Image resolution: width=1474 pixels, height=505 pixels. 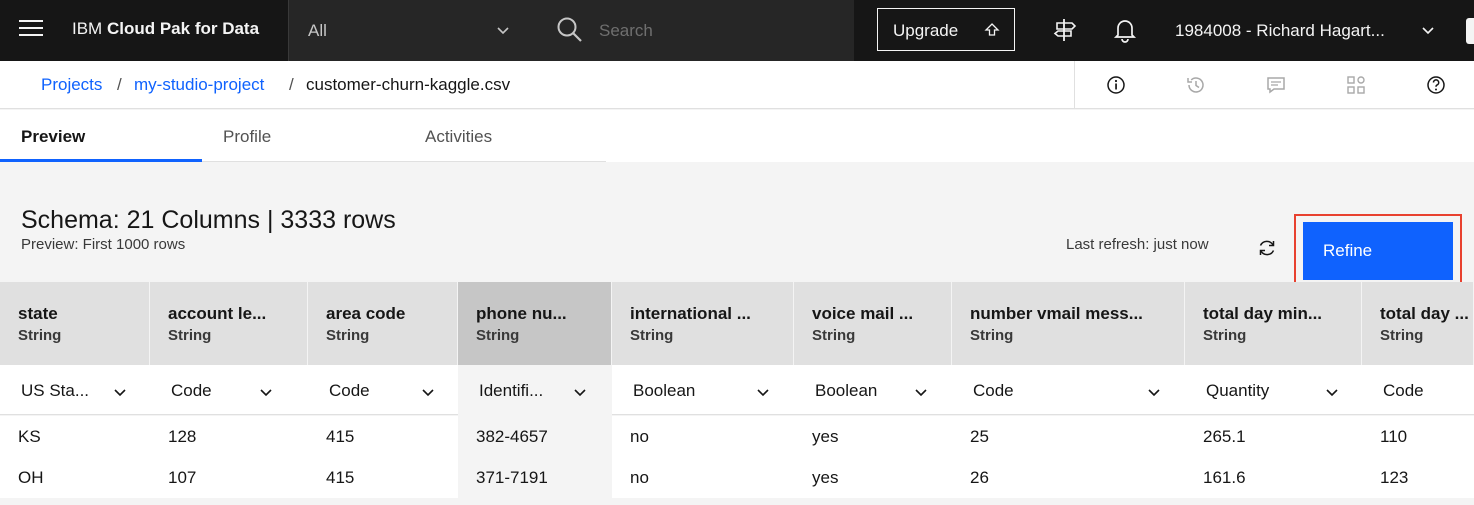 I want to click on table-cell: 128, so click(x=182, y=436).